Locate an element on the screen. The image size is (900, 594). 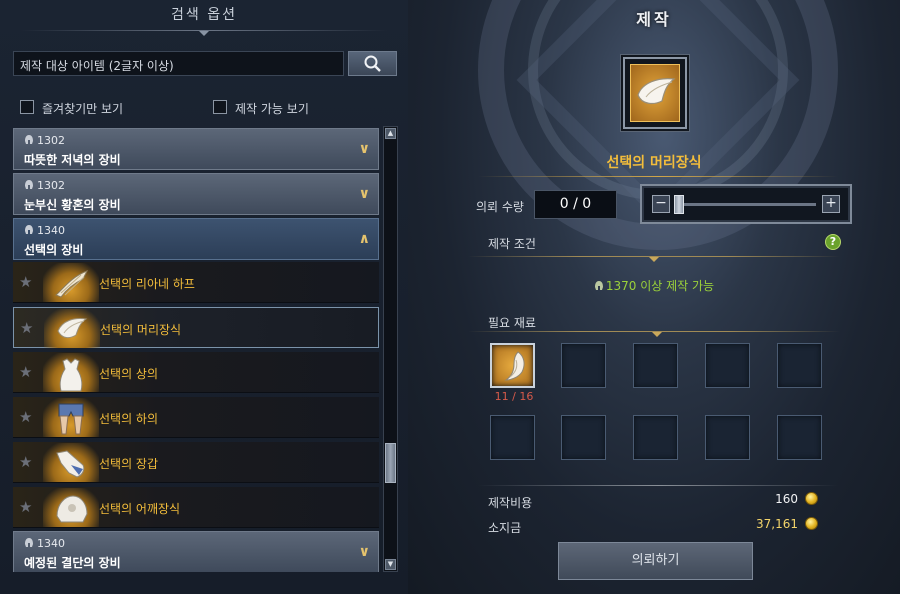
scrollbar-thumb is located at coordinates (390, 463).